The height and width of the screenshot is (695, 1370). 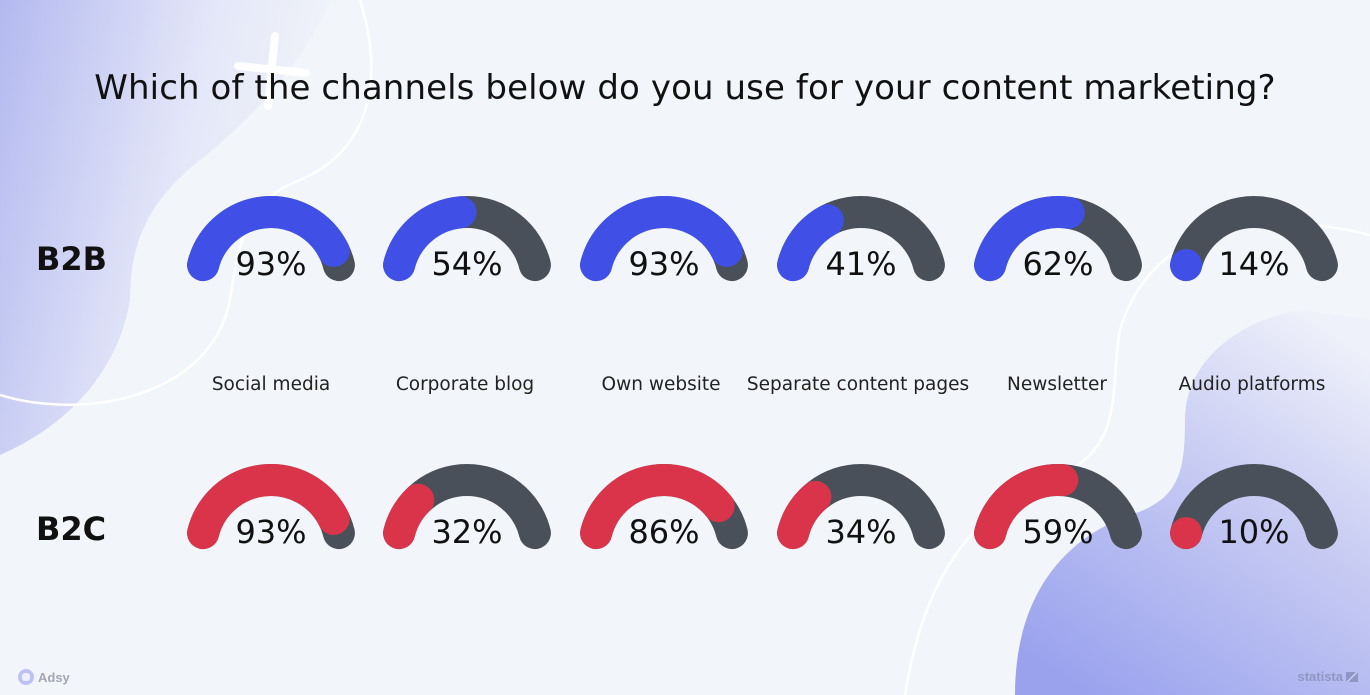 I want to click on gauge-value-label: 41%, so click(x=861, y=264).